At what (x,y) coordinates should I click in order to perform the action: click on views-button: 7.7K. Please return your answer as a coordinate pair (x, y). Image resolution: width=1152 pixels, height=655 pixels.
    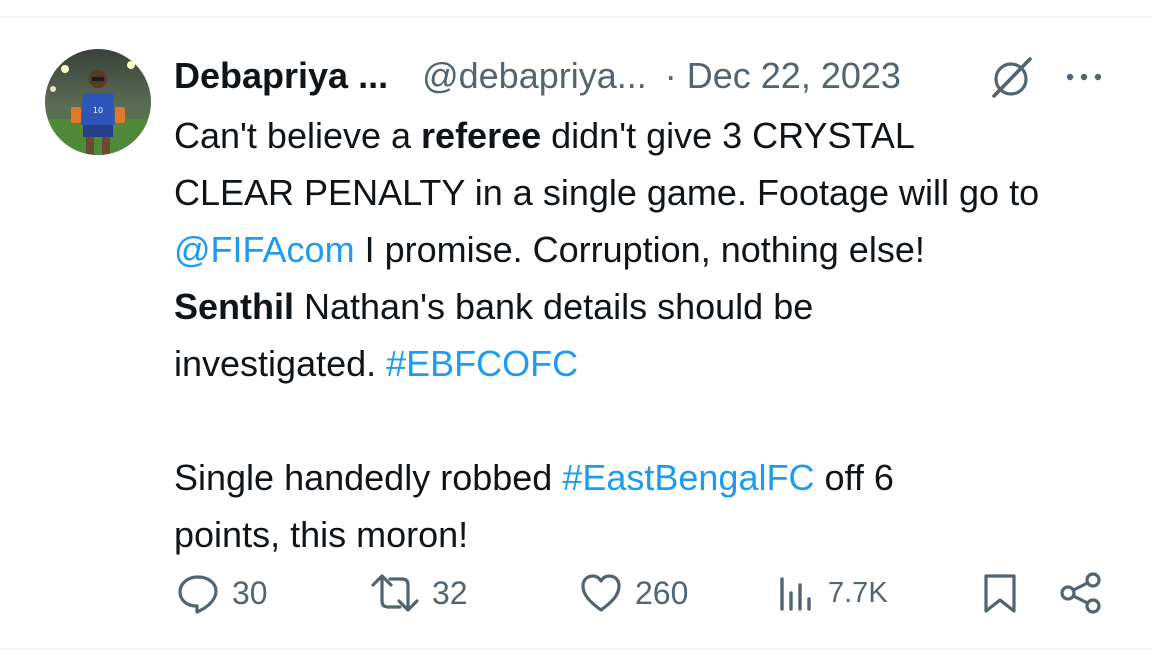
    Looking at the image, I should click on (832, 593).